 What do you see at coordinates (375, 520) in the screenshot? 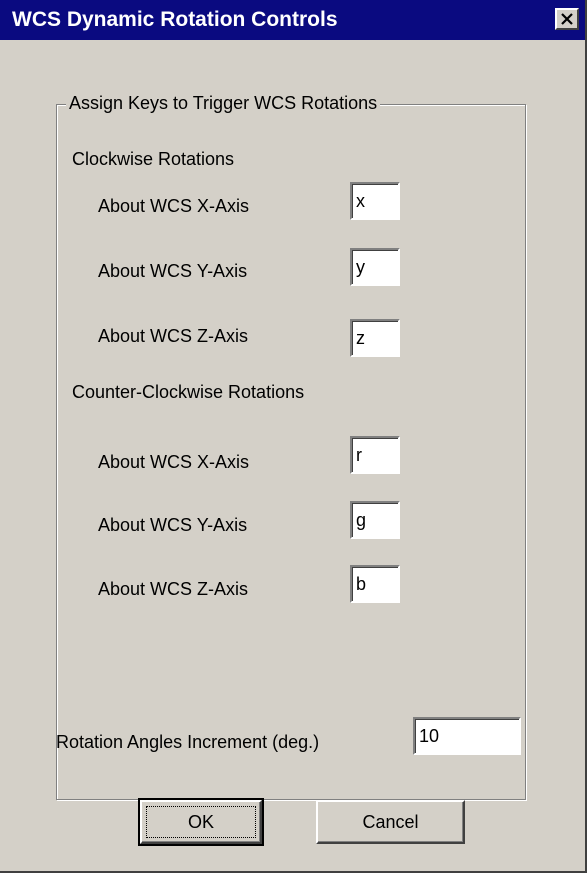
I see `ccw-y-axis-key-input` at bounding box center [375, 520].